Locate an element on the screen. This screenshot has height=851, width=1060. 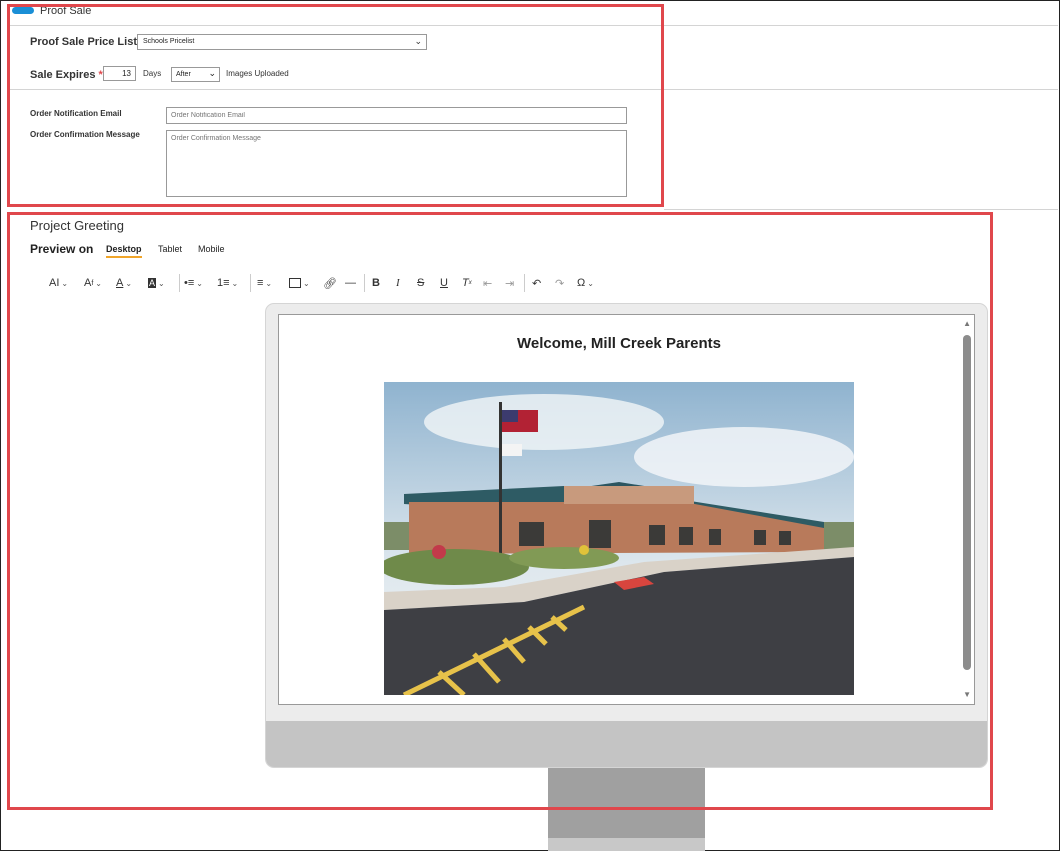
divider is located at coordinates (861, 209).